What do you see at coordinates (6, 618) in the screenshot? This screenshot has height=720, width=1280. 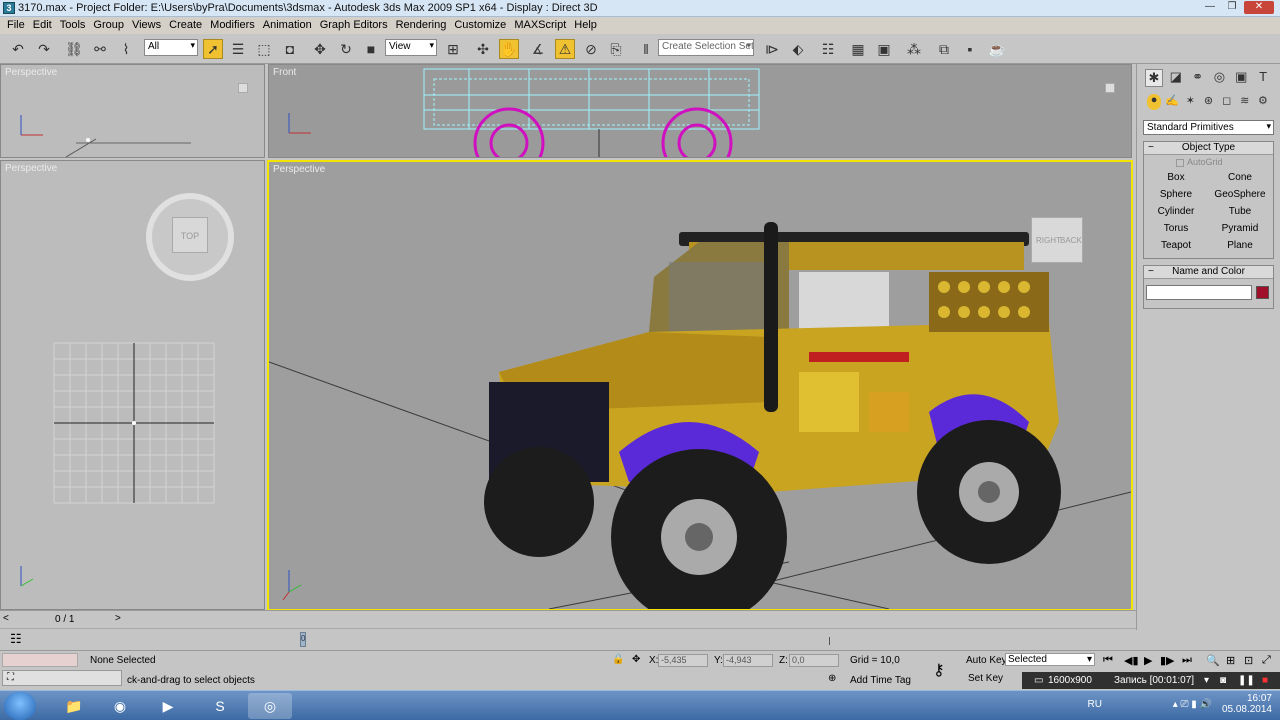 I see `time-slider-prev-button: <` at bounding box center [6, 618].